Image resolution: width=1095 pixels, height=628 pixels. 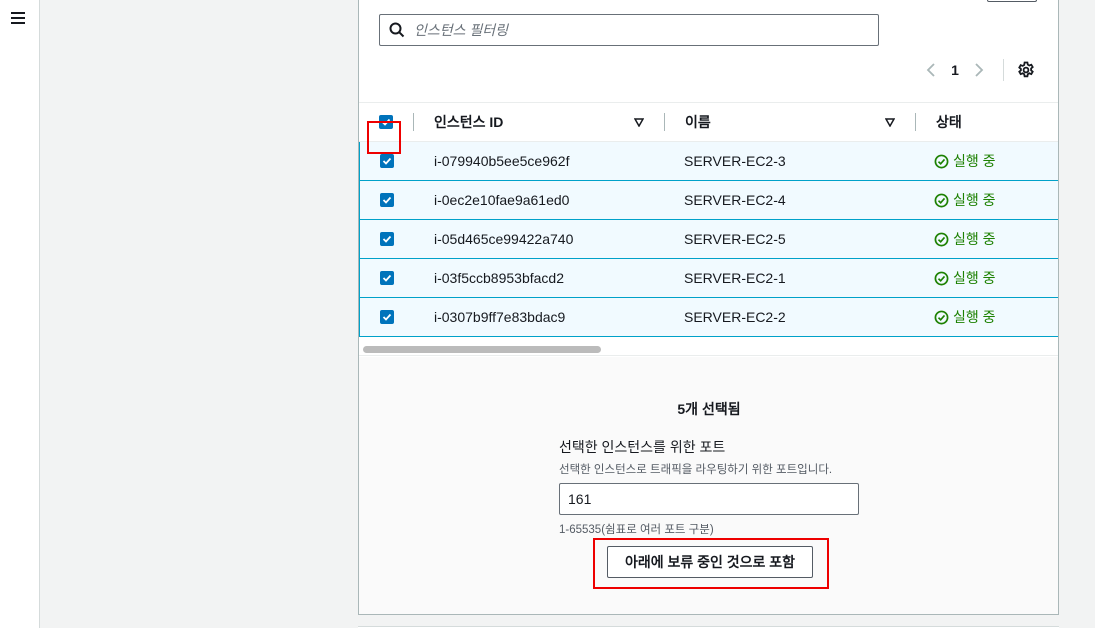 I want to click on instance-id: i-0ec2e10fae9a61ed0, so click(x=502, y=200).